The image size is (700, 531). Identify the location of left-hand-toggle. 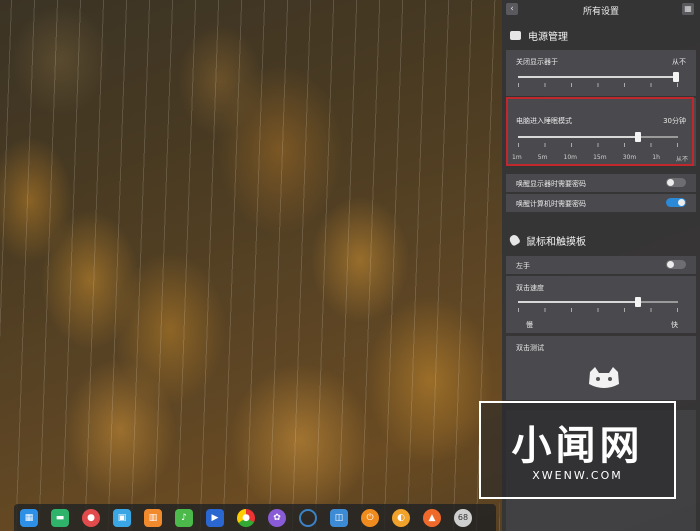
(676, 264).